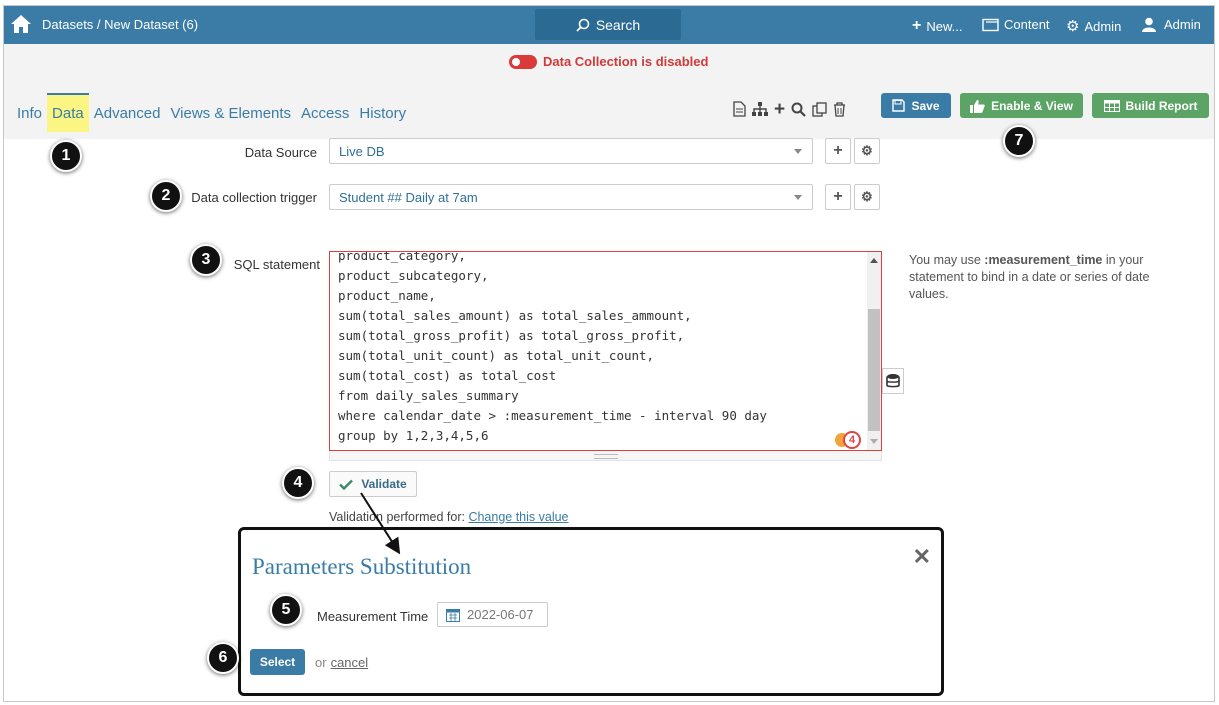 This screenshot has height=705, width=1219. I want to click on trash-icon, so click(839, 109).